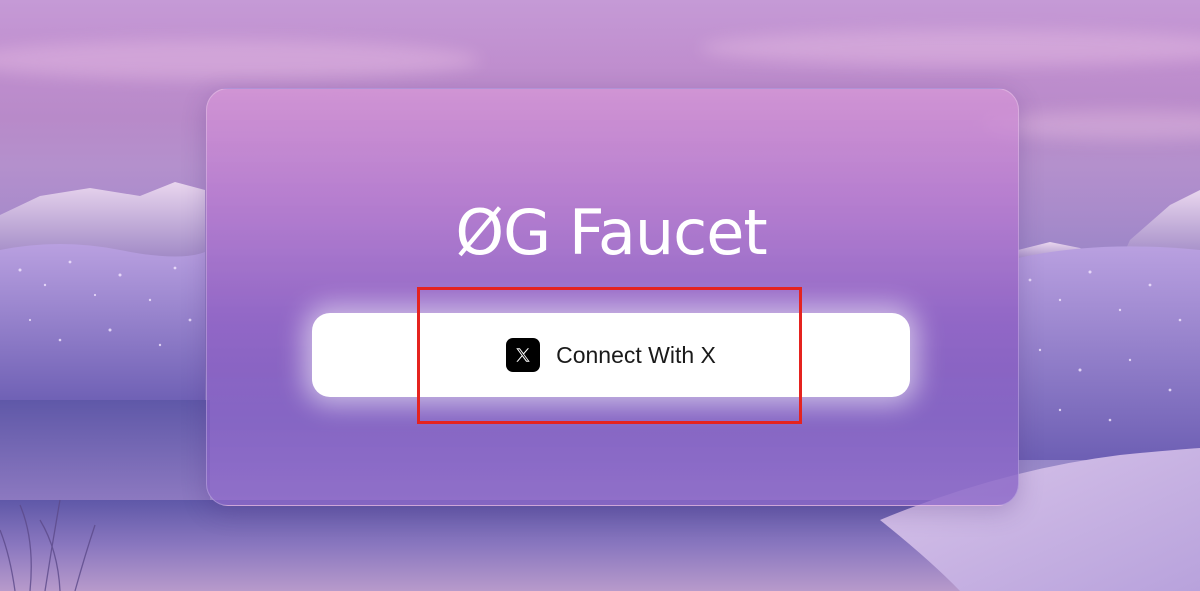  Describe the element at coordinates (636, 354) in the screenshot. I see `connect-button-label: Connect With X` at that location.